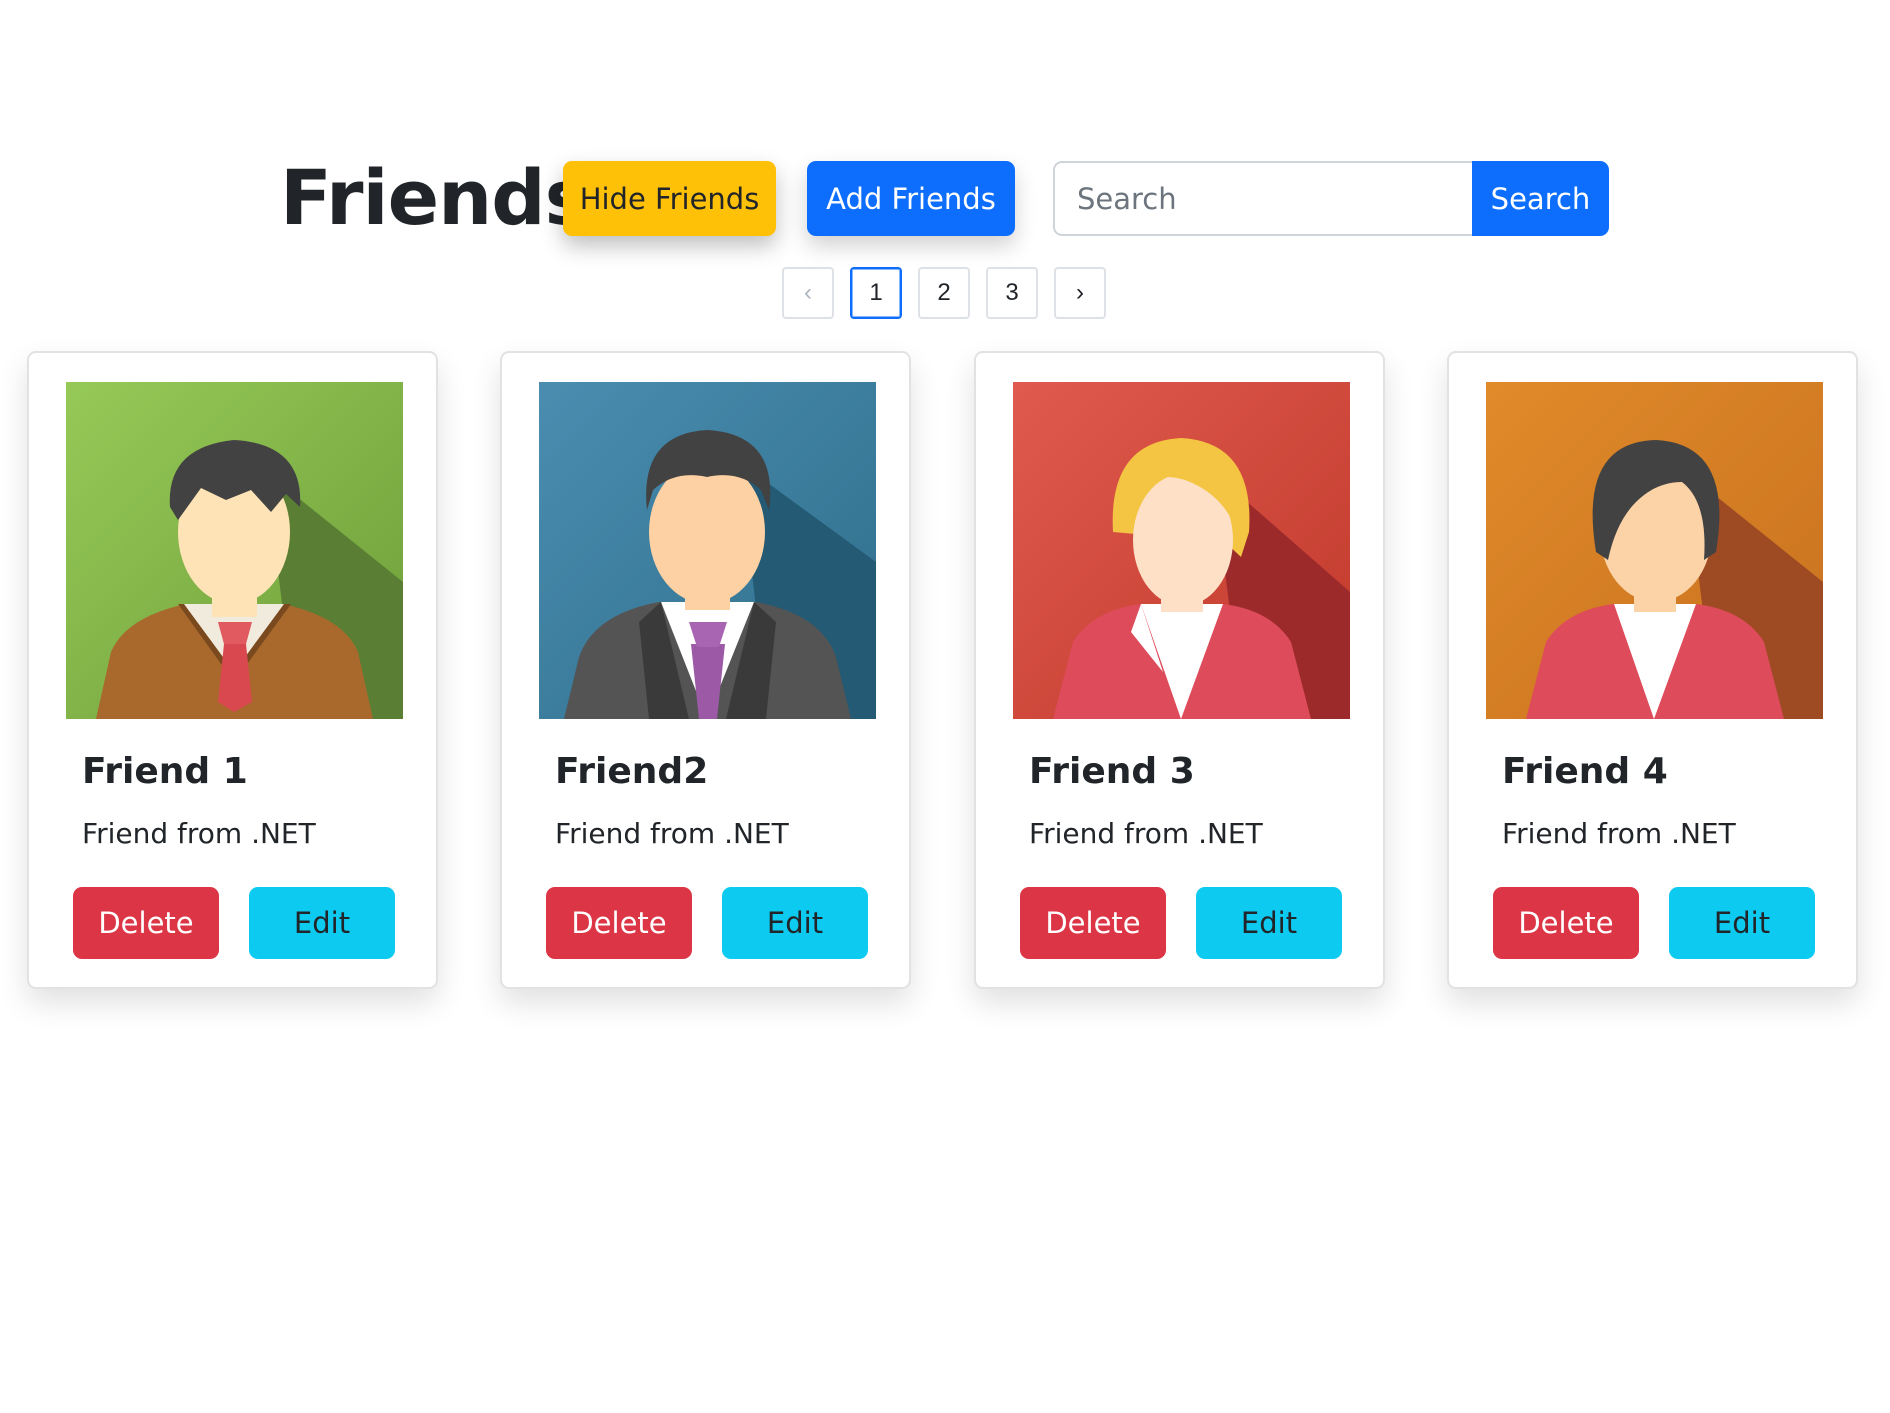  What do you see at coordinates (707, 550) in the screenshot?
I see `male-avatar-suit-icon` at bounding box center [707, 550].